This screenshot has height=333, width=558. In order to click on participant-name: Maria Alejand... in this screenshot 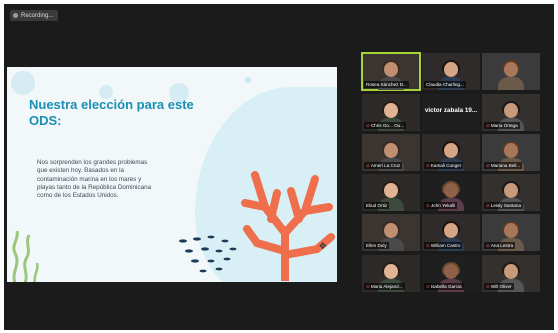, I will do `click(386, 286)`.